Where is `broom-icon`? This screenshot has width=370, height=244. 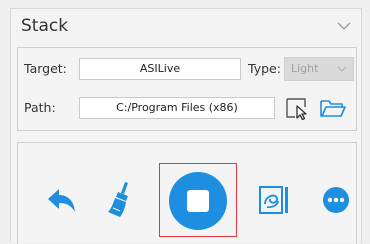
broom-icon is located at coordinates (121, 199).